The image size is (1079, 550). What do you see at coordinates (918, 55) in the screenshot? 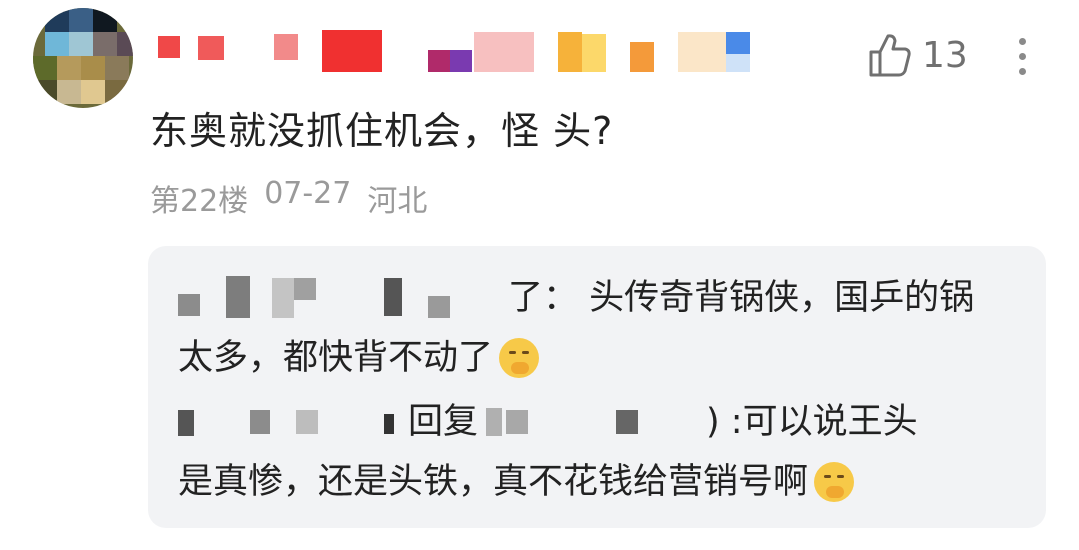
I see `like-button: 13` at bounding box center [918, 55].